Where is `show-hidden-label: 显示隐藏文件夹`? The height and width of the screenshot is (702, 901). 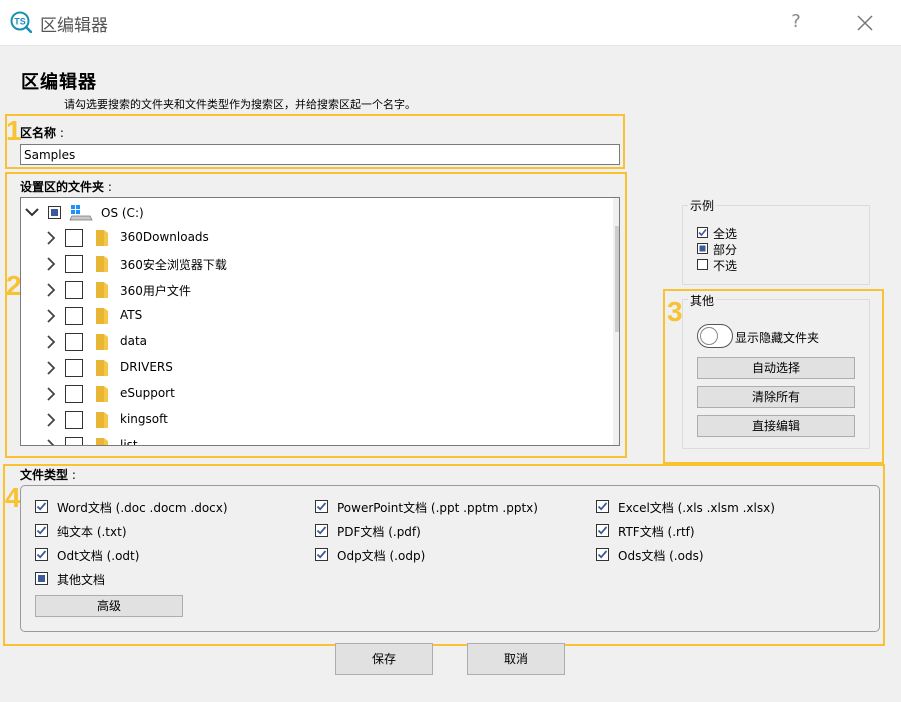 show-hidden-label: 显示隐藏文件夹 is located at coordinates (777, 338).